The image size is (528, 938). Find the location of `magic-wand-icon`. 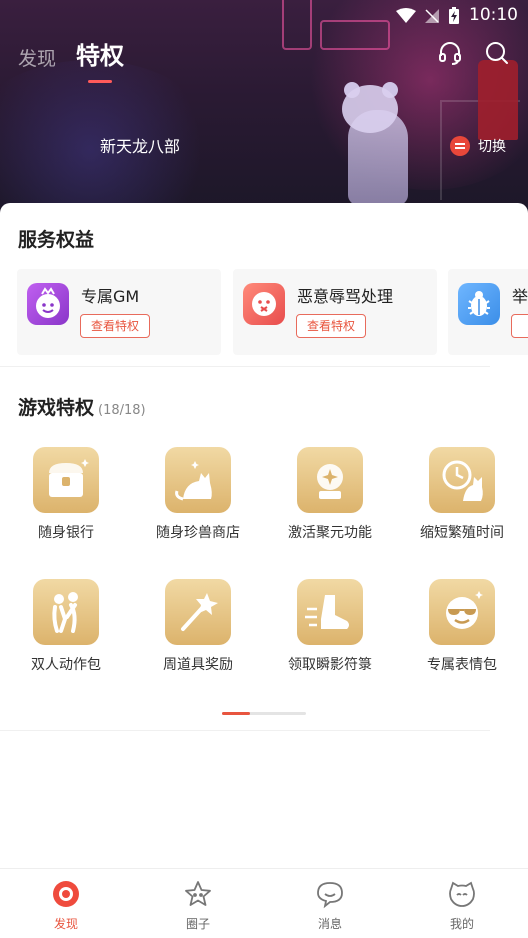

magic-wand-icon is located at coordinates (198, 612).